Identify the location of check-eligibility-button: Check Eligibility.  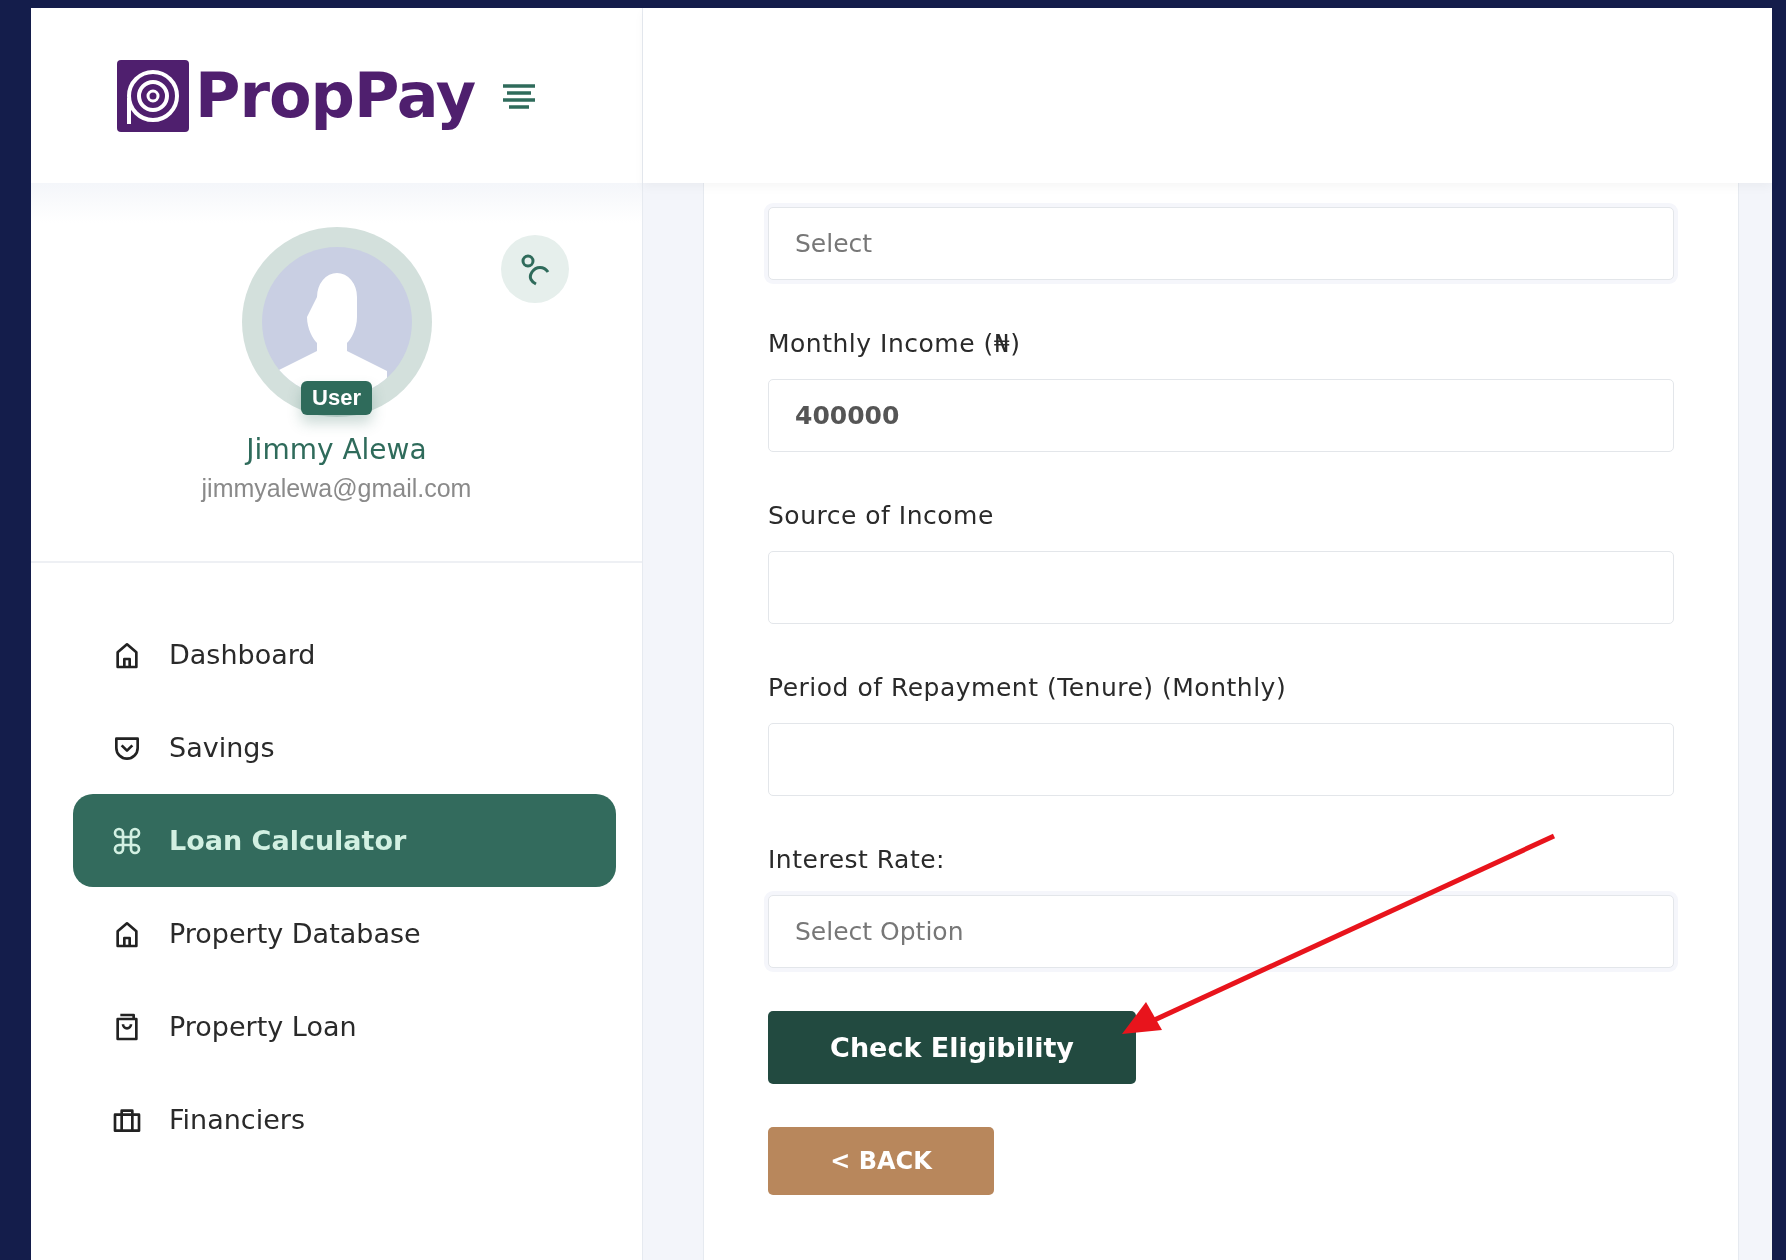
(952, 1047).